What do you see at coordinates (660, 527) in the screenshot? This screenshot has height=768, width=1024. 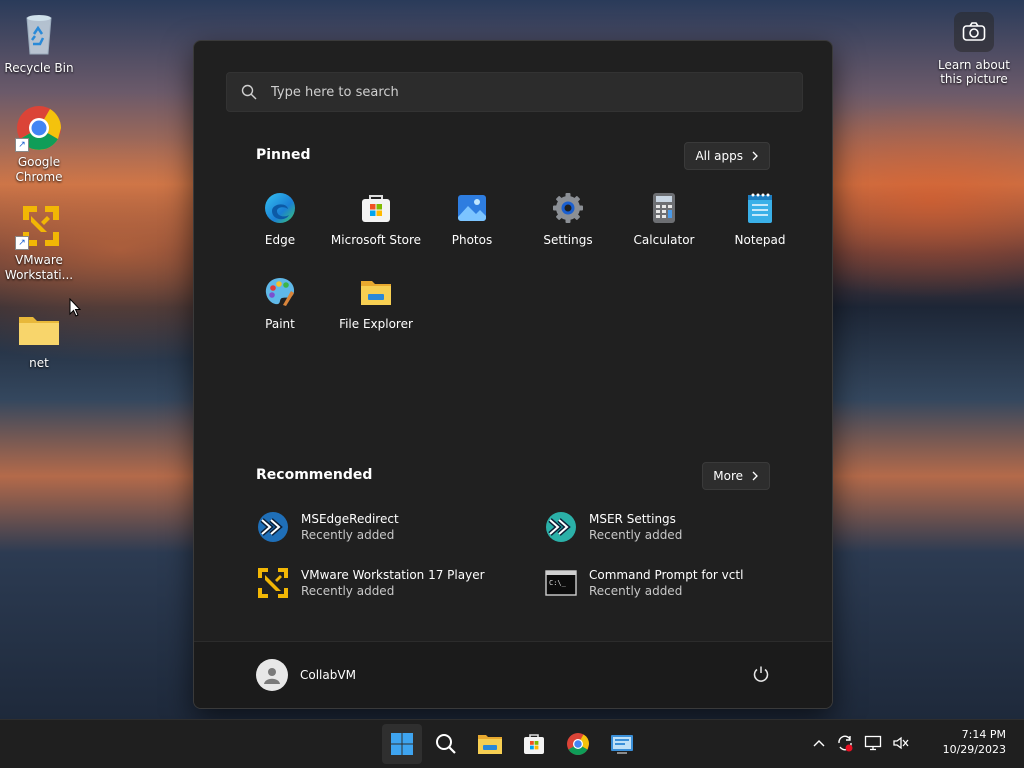 I see `recommended-item-mser-settings: MSER Settings Recently added` at bounding box center [660, 527].